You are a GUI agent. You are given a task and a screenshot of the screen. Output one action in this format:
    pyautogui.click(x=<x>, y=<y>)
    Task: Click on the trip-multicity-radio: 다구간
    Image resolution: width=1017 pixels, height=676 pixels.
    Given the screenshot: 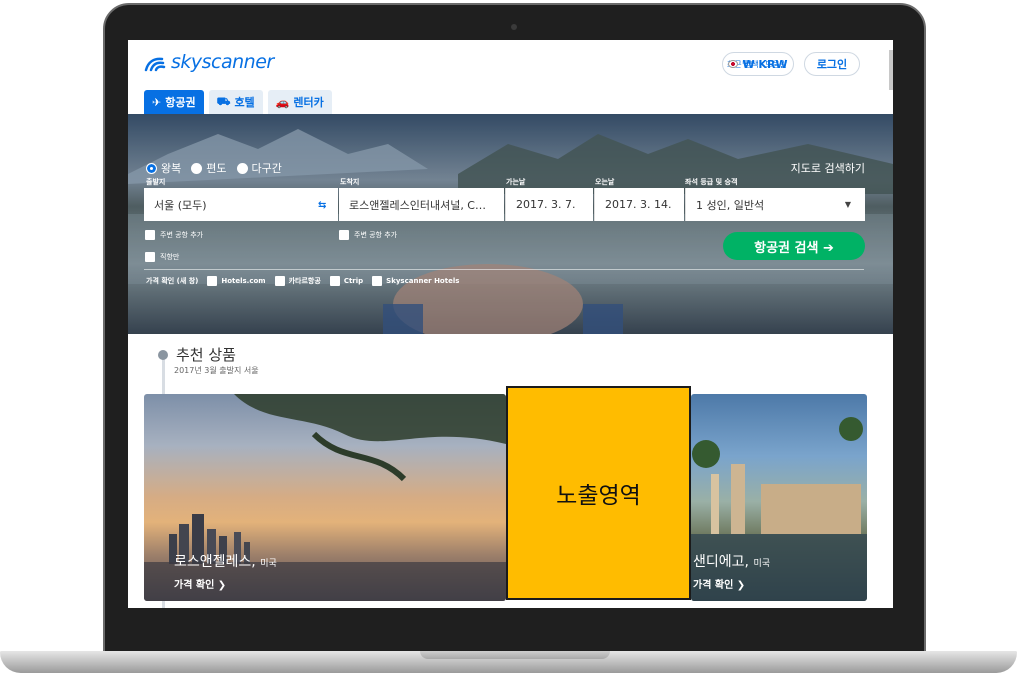 What is the action you would take?
    pyautogui.click(x=259, y=168)
    